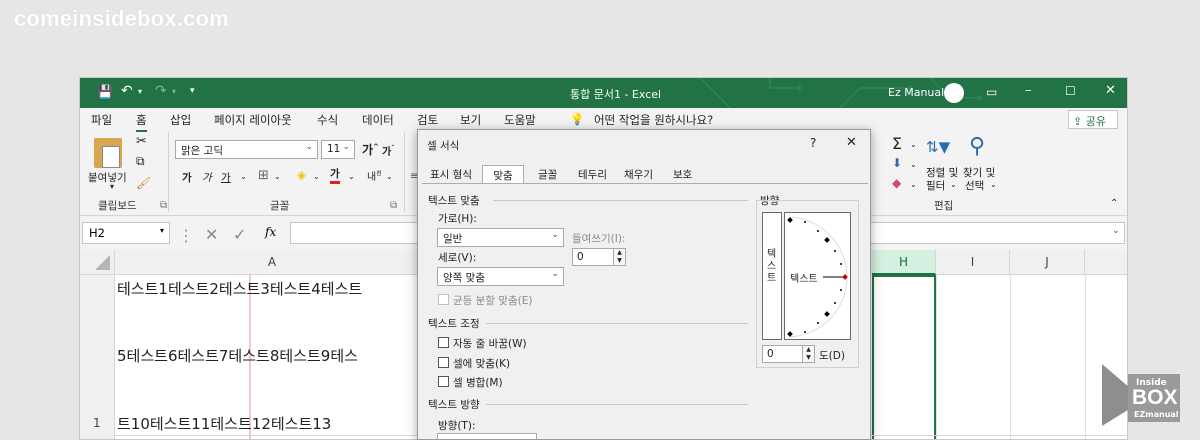 The height and width of the screenshot is (440, 1200). What do you see at coordinates (457, 258) in the screenshot?
I see `vertical-label: 세로(V):` at bounding box center [457, 258].